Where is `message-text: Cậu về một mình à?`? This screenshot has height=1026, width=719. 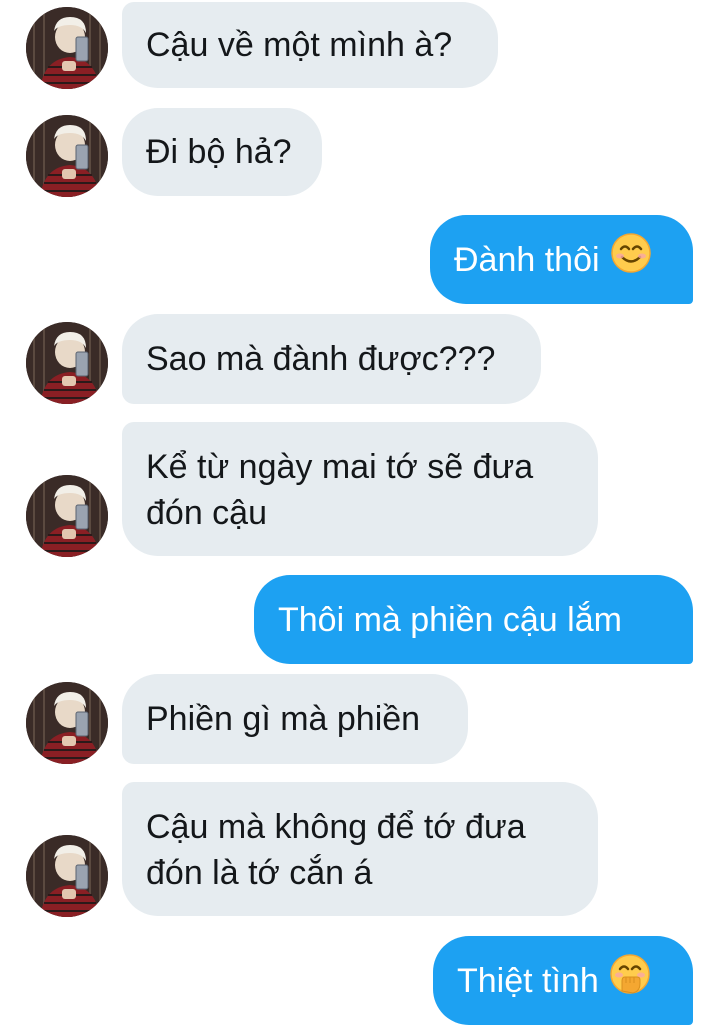 message-text: Cậu về một mình à? is located at coordinates (299, 45).